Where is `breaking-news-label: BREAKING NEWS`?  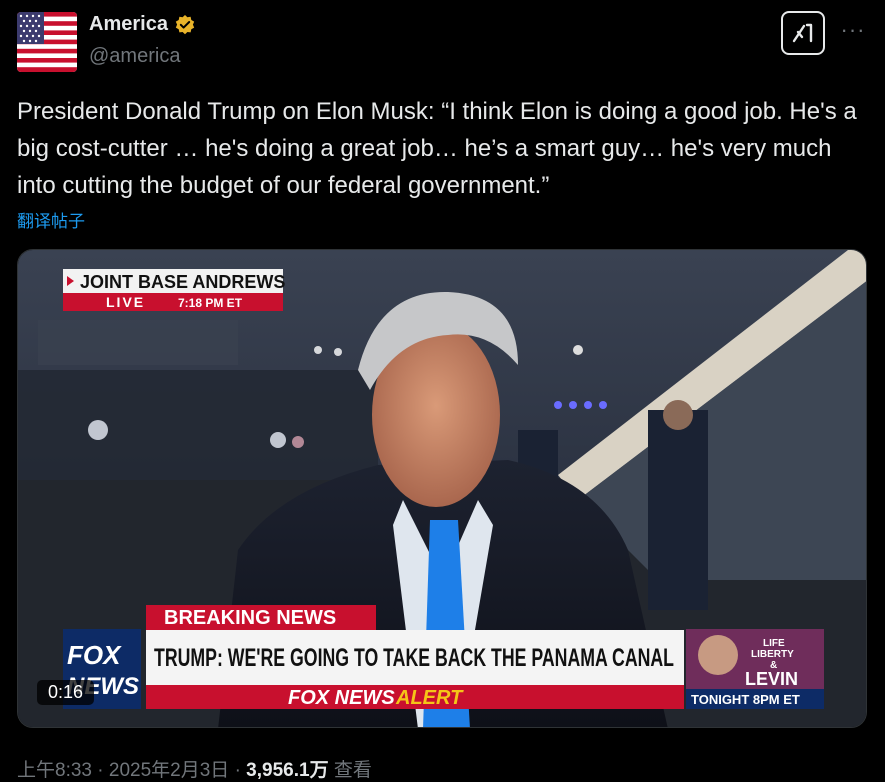
breaking-news-label: BREAKING NEWS is located at coordinates (250, 618).